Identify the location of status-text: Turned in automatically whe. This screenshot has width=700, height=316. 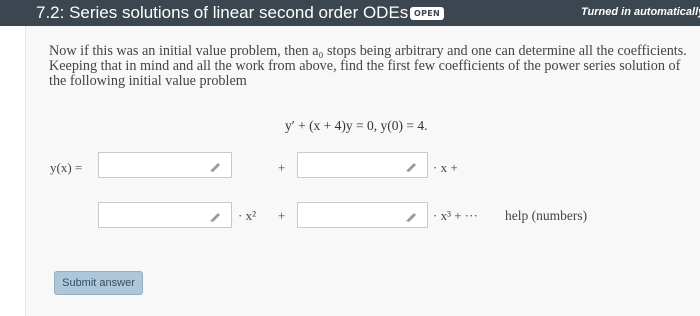
(640, 12).